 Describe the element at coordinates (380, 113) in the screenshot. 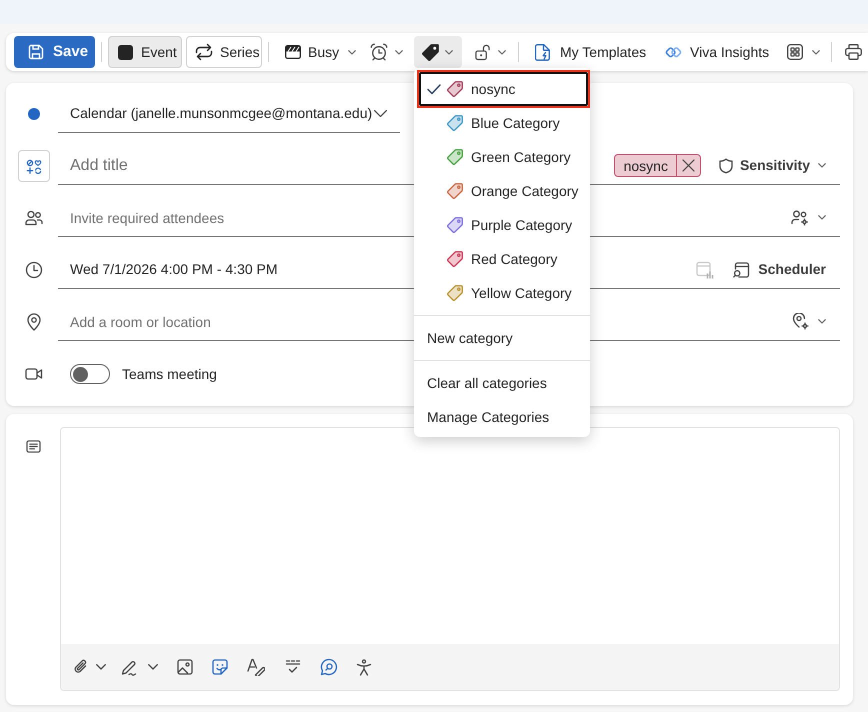

I see `chevron-down-icon` at that location.